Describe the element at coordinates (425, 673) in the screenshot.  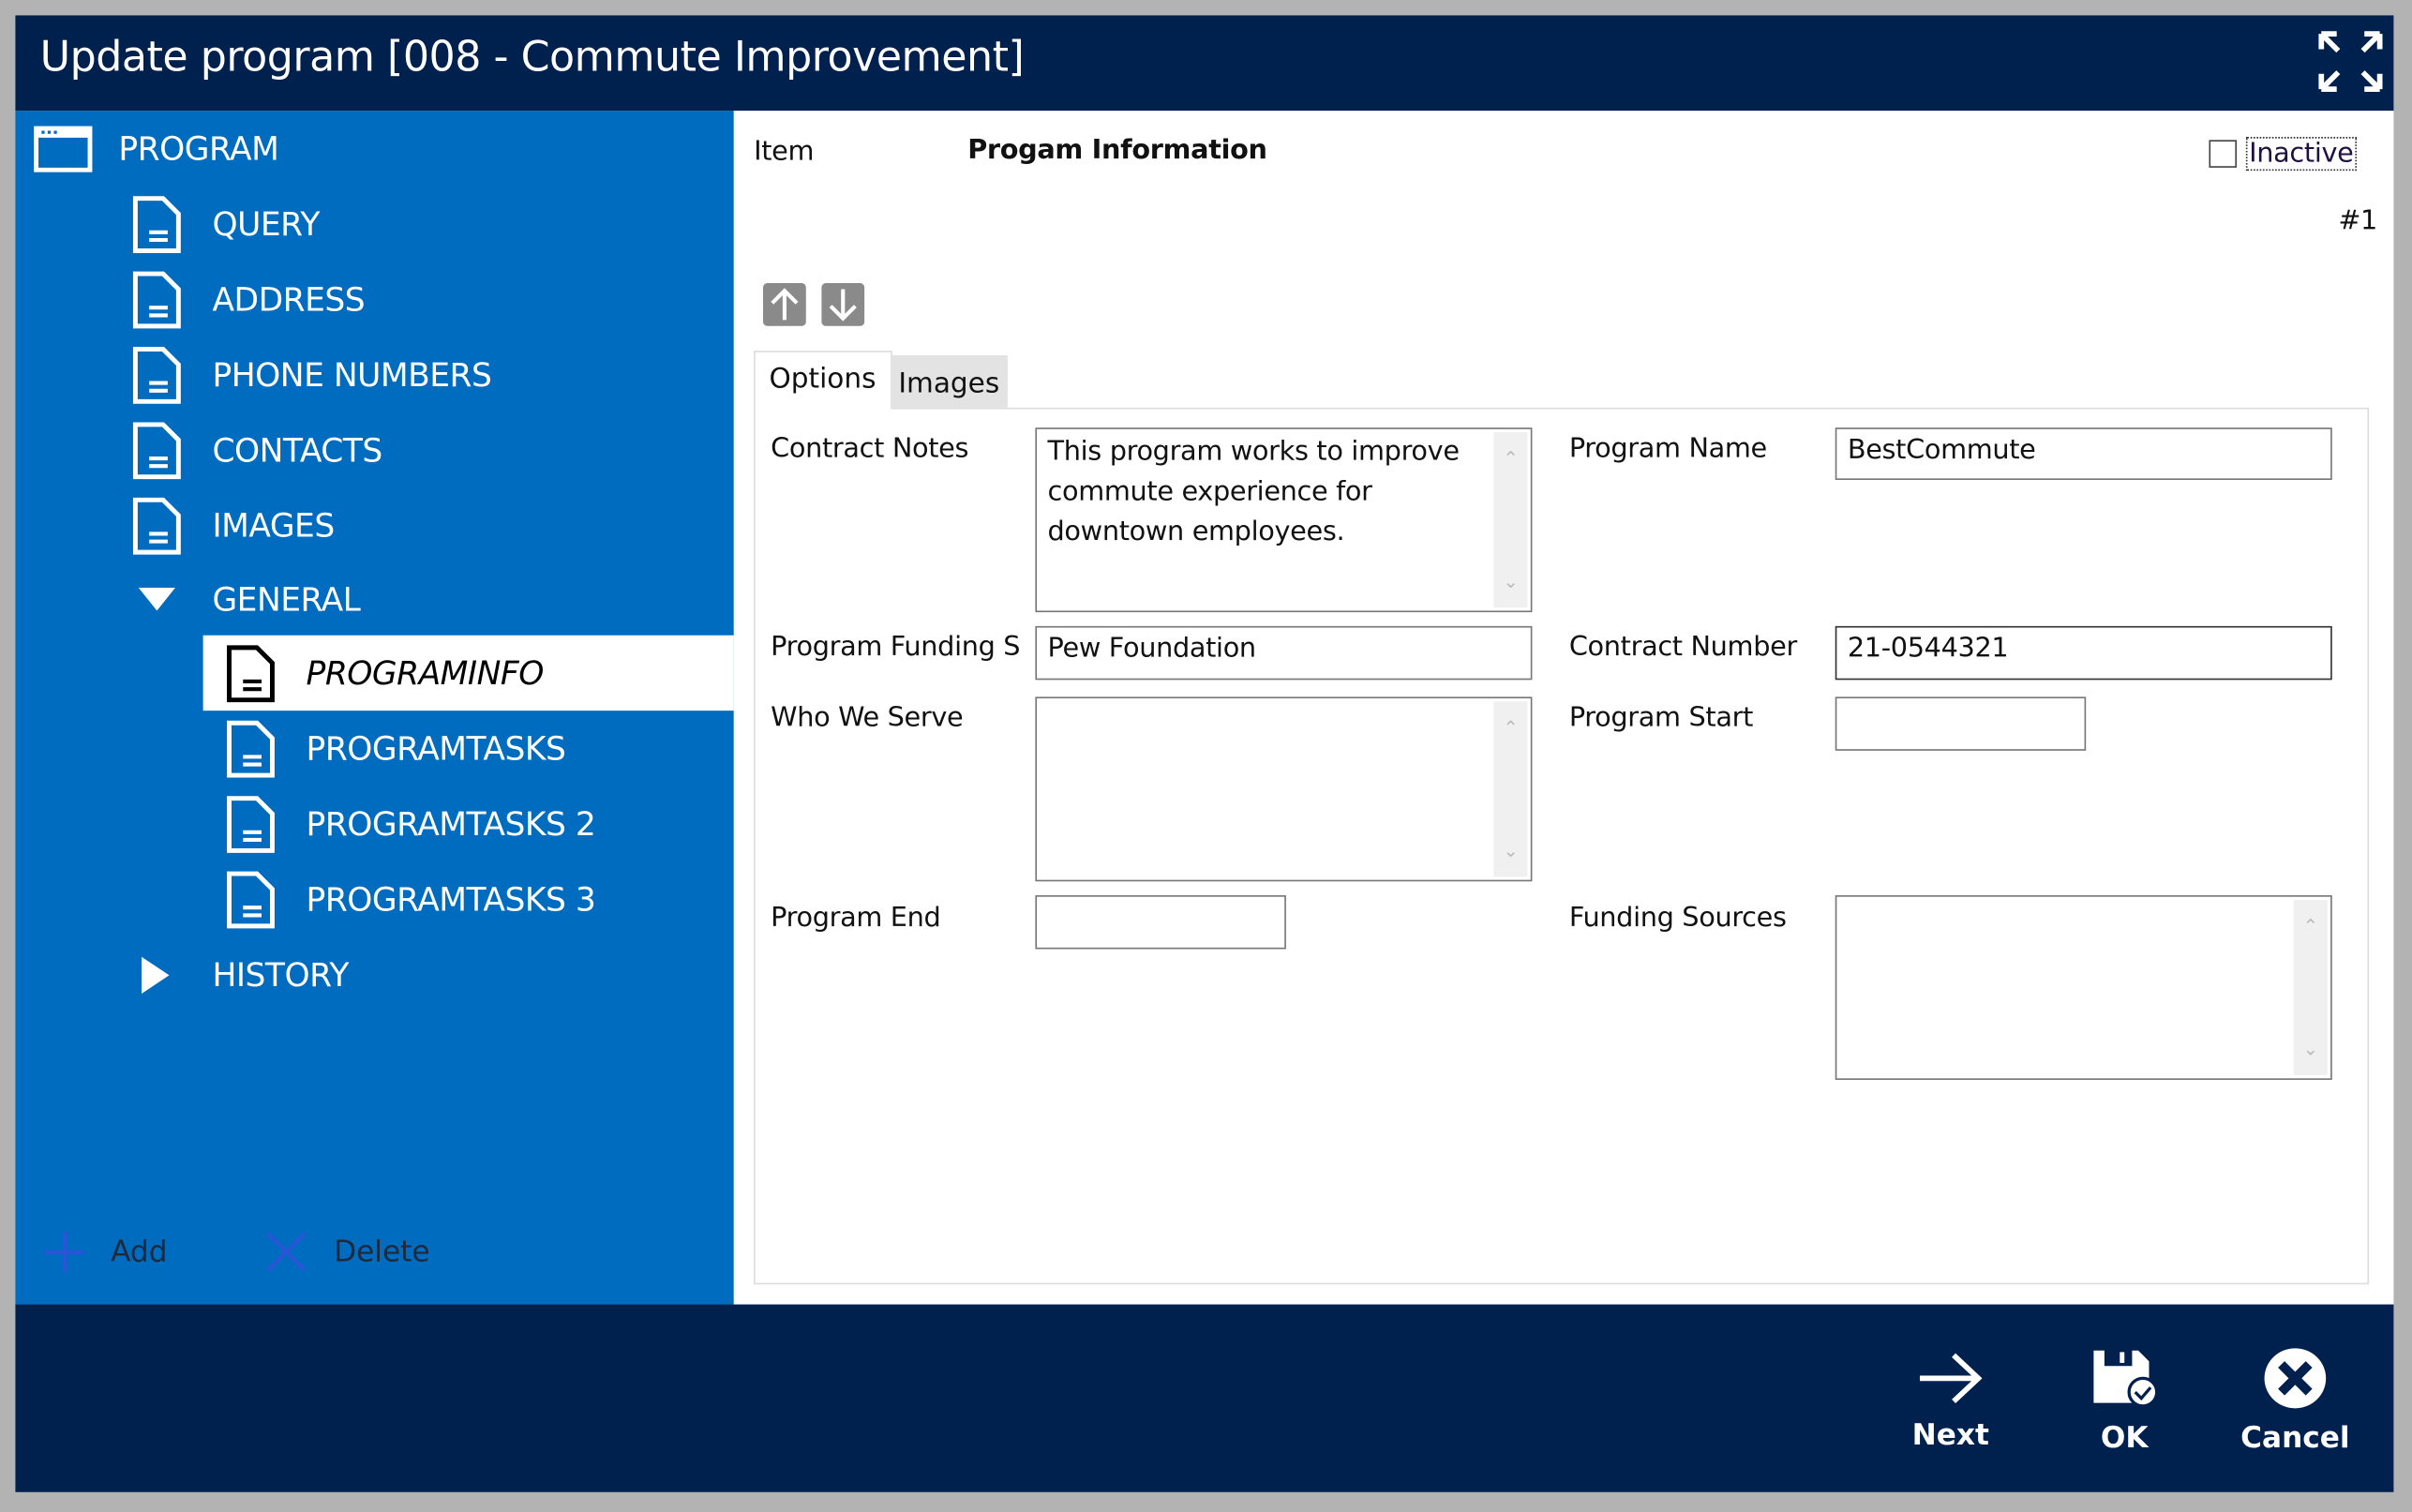
I see `tree-item-label: PROGRAMINFO` at that location.